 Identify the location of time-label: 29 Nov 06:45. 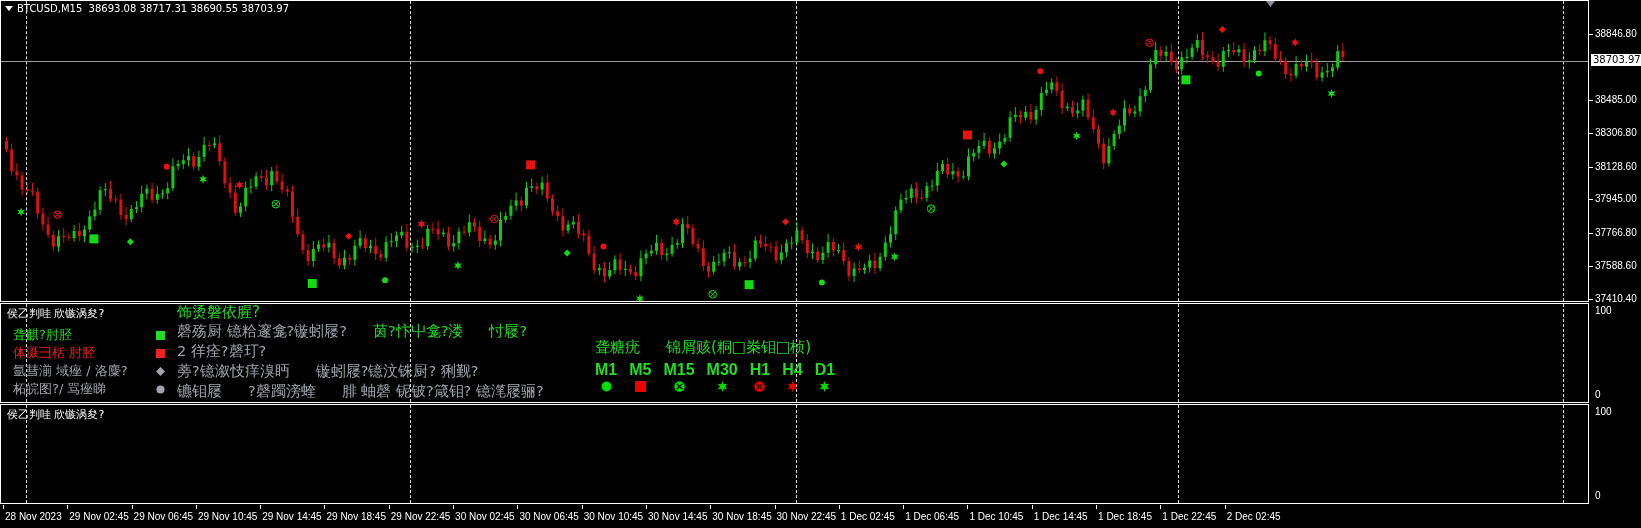
(163, 517).